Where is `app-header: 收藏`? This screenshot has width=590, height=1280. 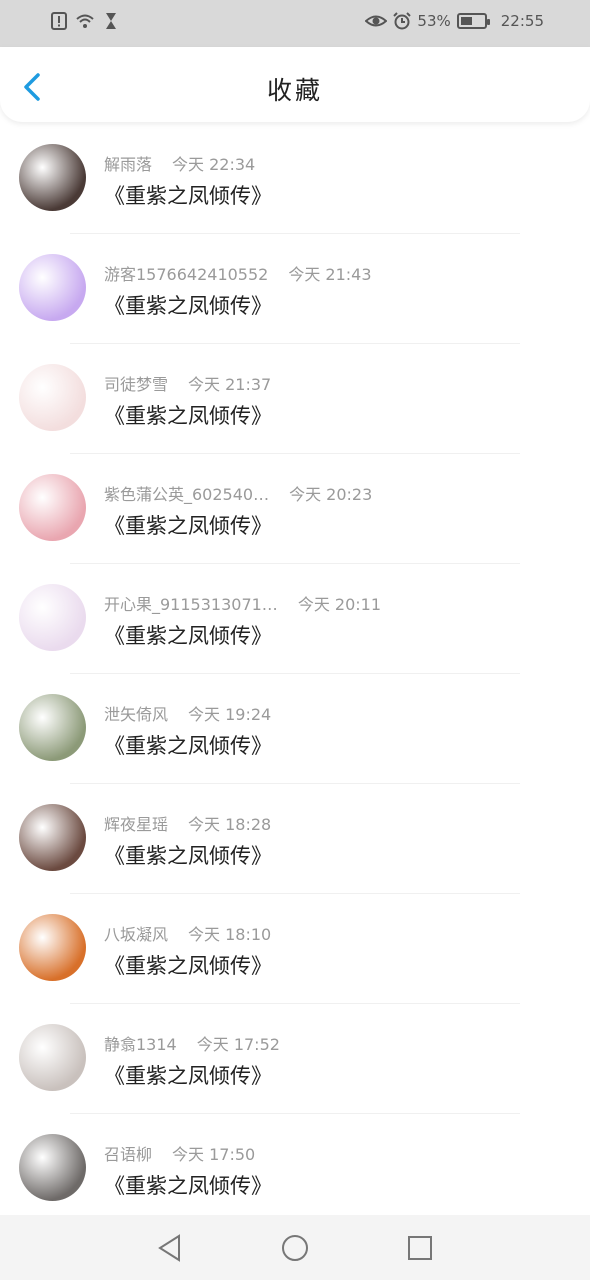 app-header: 收藏 is located at coordinates (295, 84).